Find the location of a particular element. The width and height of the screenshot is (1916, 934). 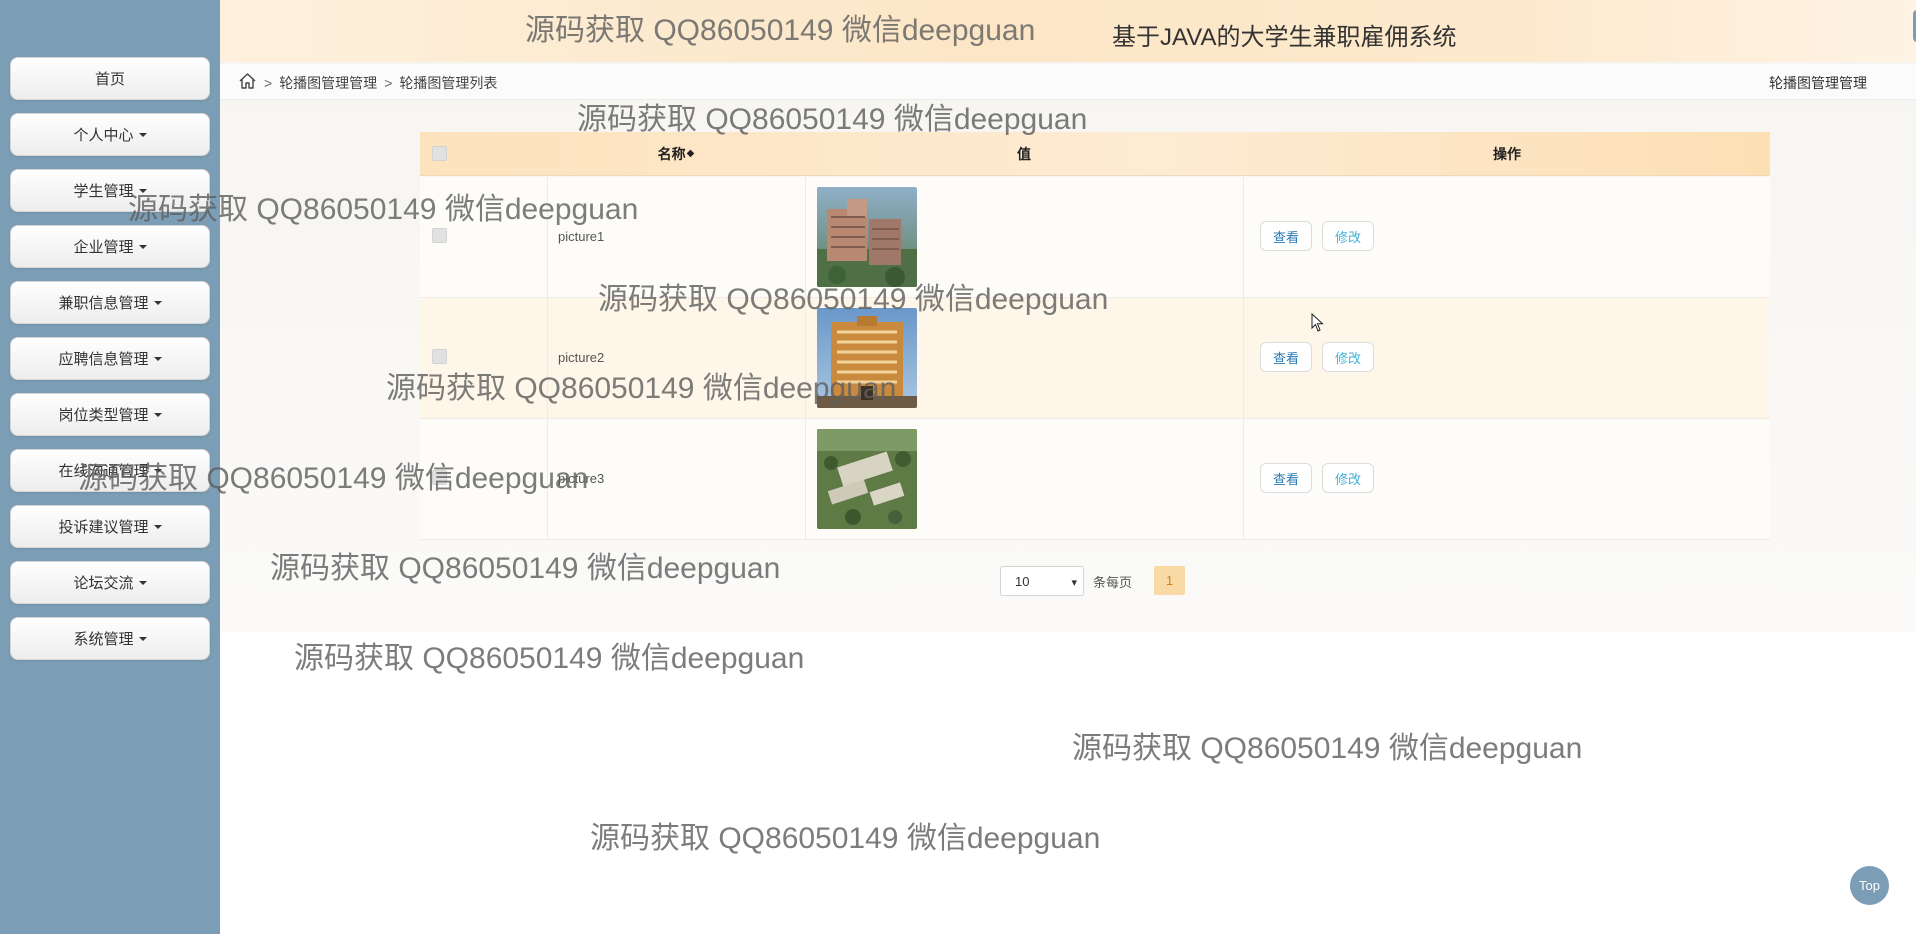

cell-name: picture3 is located at coordinates (581, 478).